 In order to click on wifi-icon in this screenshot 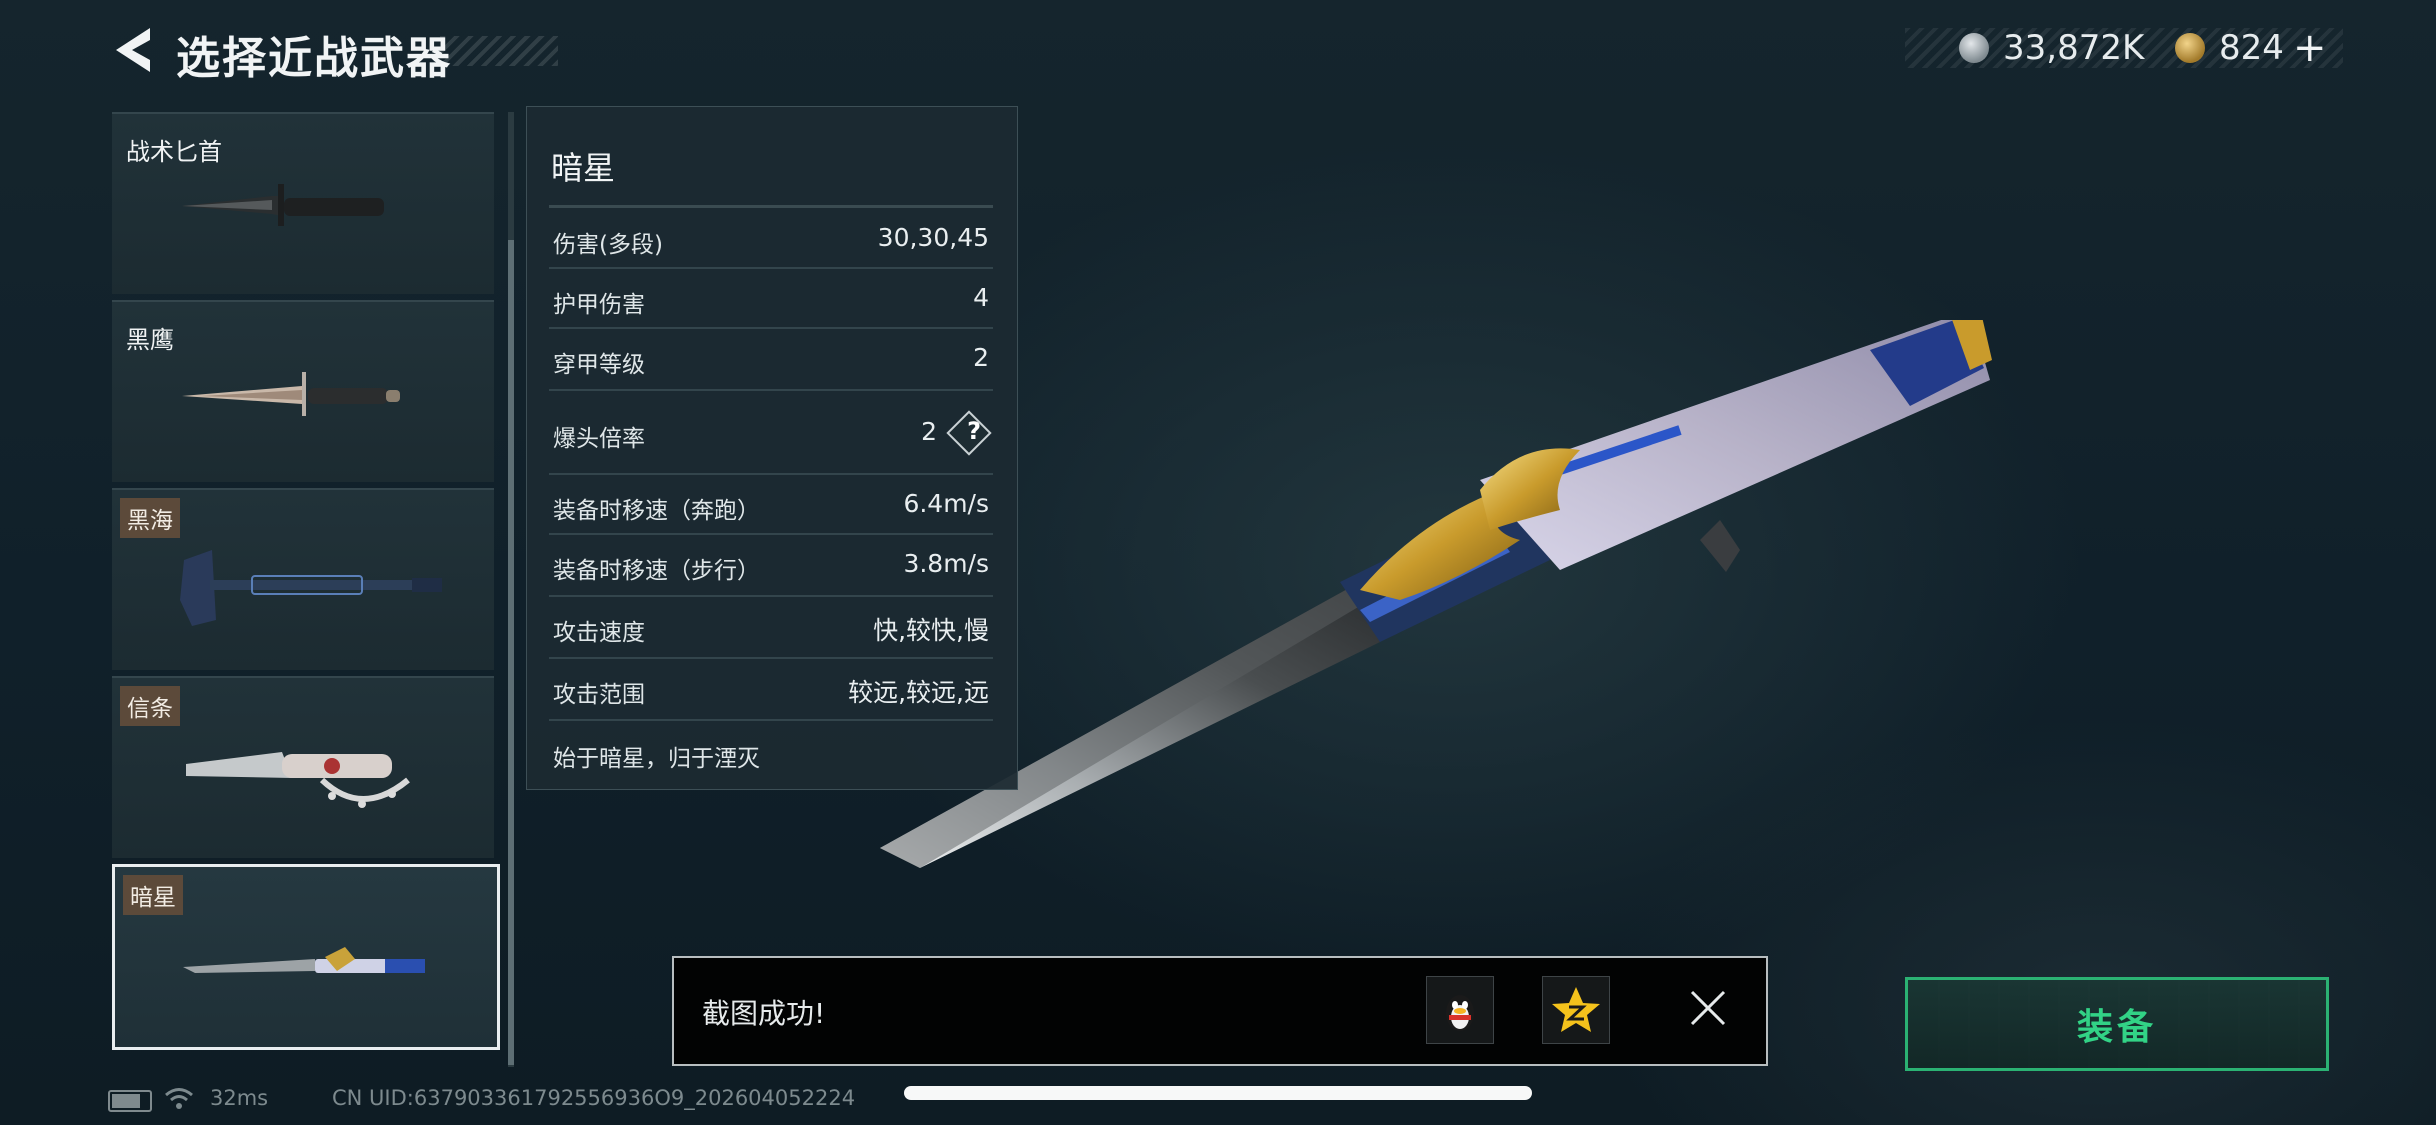, I will do `click(179, 1098)`.